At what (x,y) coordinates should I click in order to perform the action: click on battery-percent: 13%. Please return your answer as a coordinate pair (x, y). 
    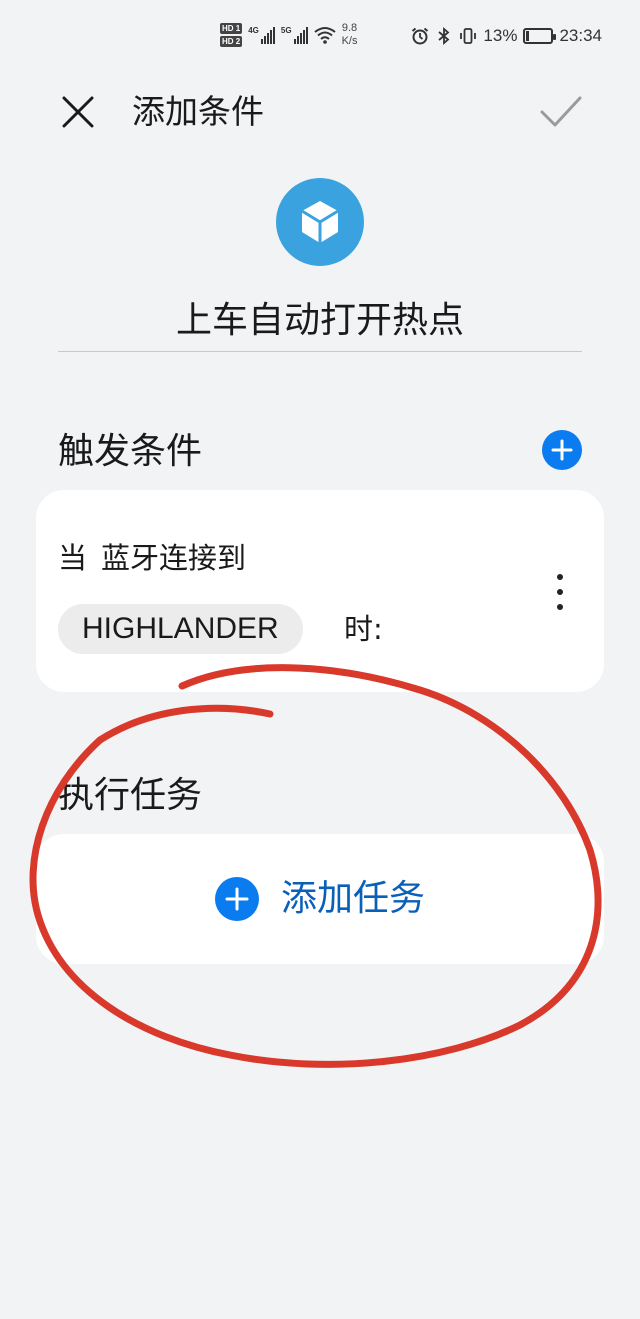
    Looking at the image, I should click on (500, 35).